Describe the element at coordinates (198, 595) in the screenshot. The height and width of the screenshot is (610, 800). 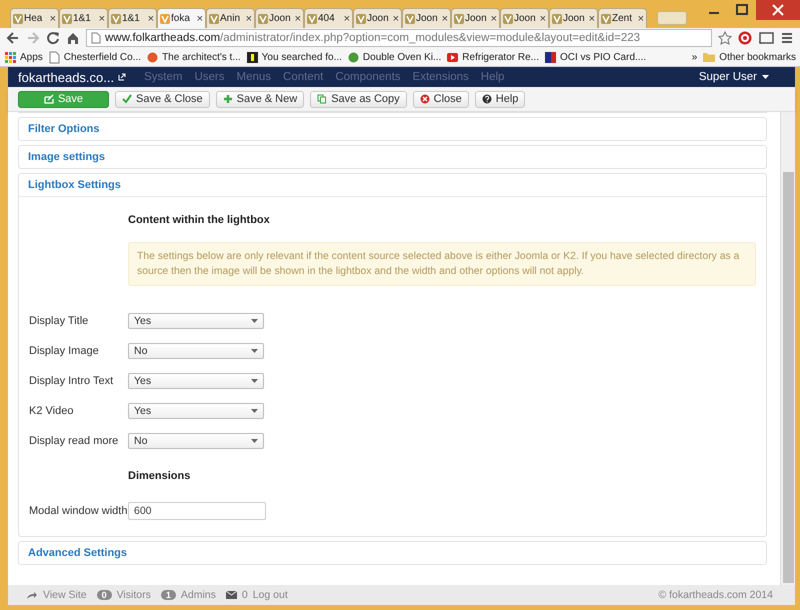
I see `admins-label: Admins` at that location.